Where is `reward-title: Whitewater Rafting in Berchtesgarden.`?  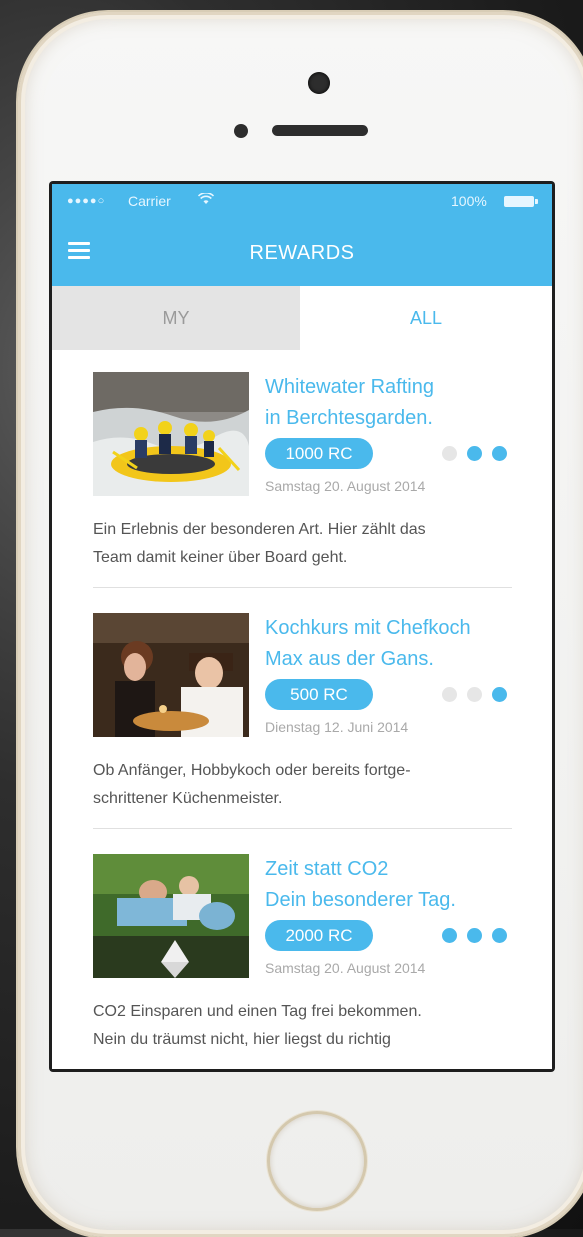
reward-title: Whitewater Rafting in Berchtesgarden. is located at coordinates (405, 403).